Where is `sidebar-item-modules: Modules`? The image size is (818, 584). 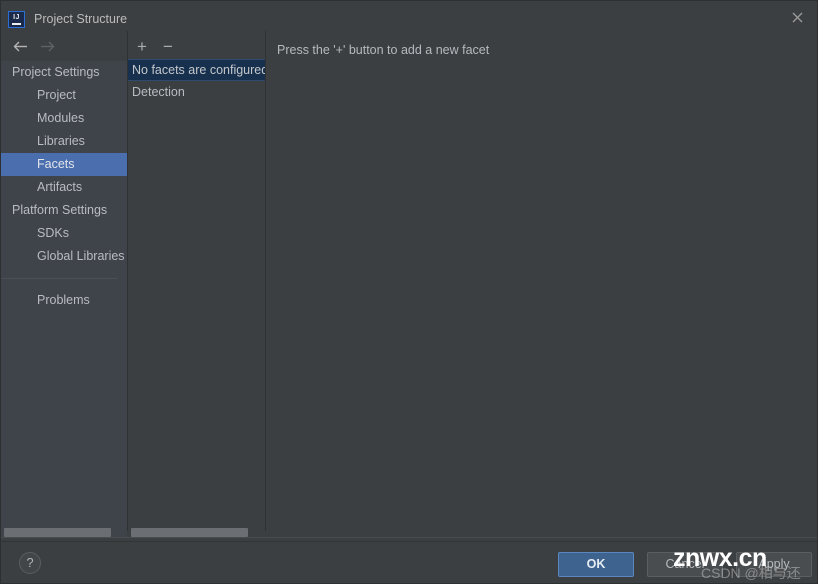
sidebar-item-modules: Modules is located at coordinates (64, 118).